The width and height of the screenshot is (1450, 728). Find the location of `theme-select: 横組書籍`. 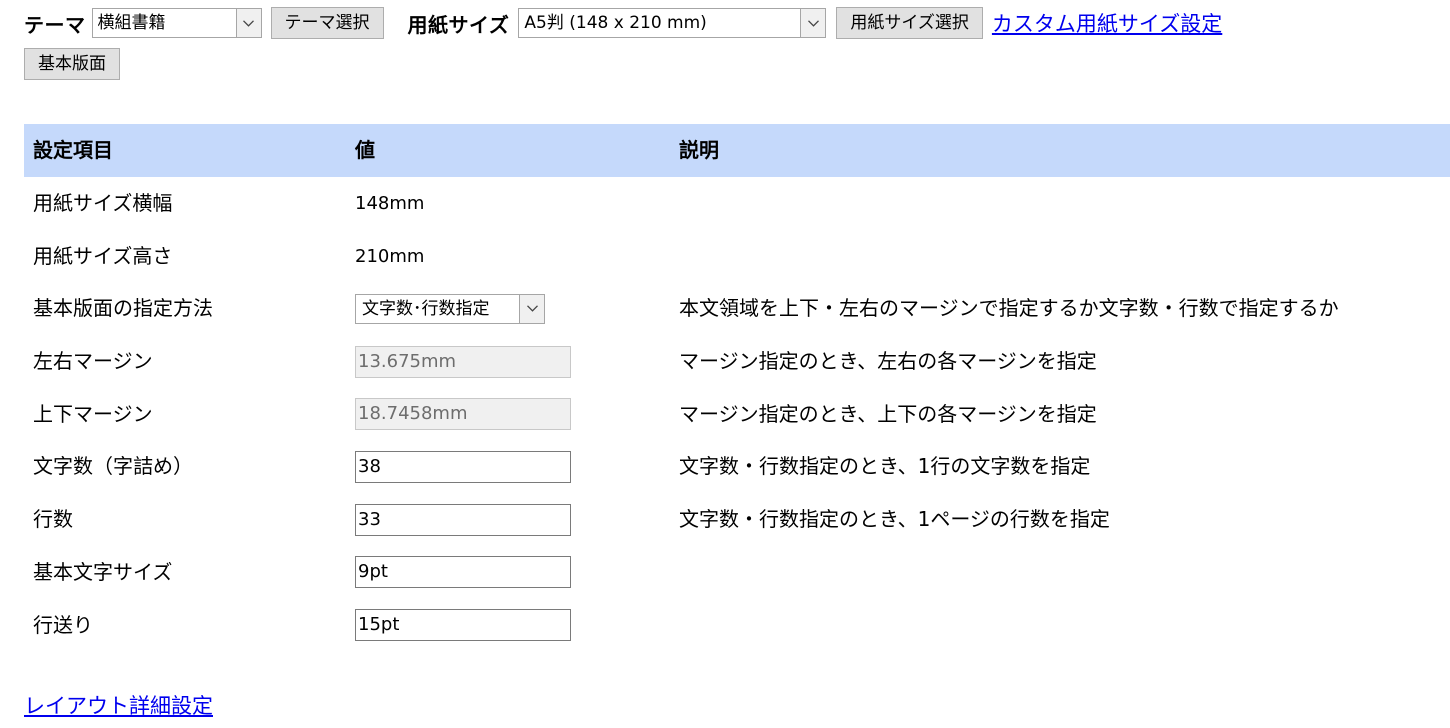

theme-select: 横組書籍 is located at coordinates (176, 23).